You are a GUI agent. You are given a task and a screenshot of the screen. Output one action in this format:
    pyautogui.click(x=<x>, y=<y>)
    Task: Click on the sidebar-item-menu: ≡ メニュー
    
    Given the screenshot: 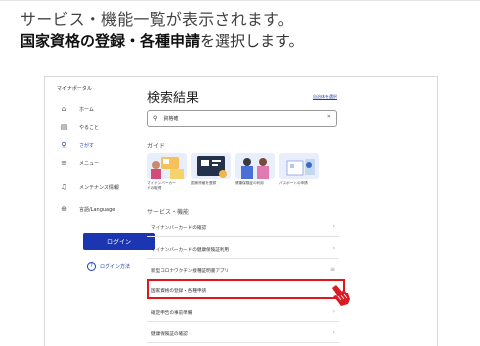 What is the action you would take?
    pyautogui.click(x=79, y=163)
    